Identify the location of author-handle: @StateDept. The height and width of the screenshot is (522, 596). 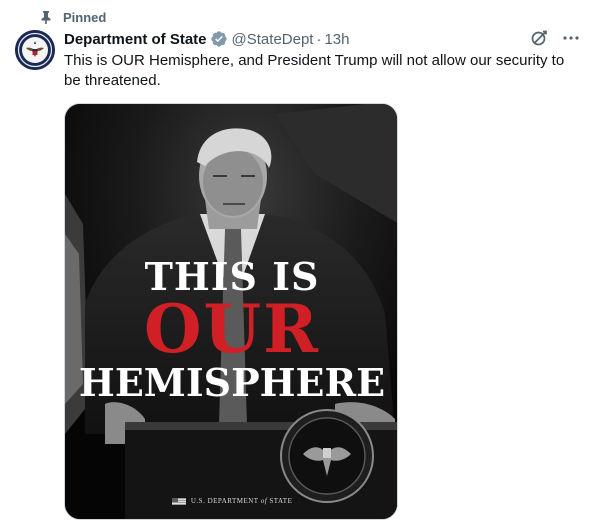
(273, 39).